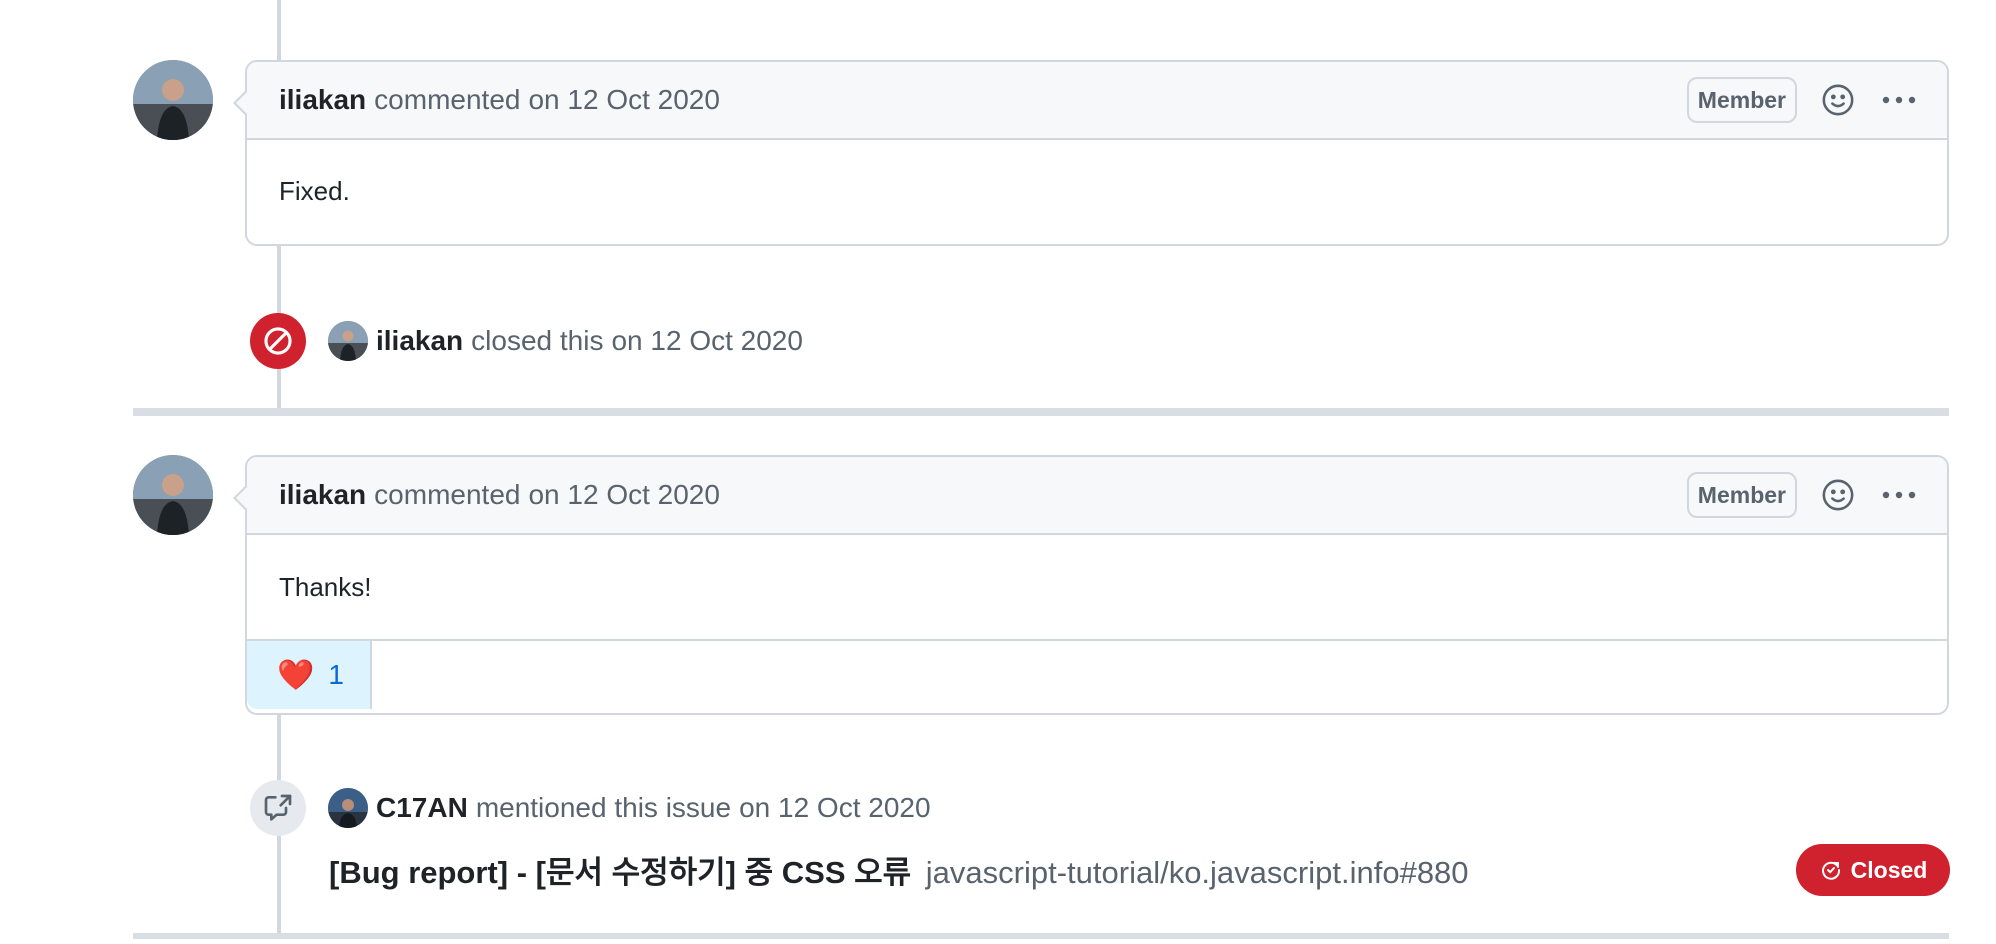 Image resolution: width=1996 pixels, height=944 pixels. Describe the element at coordinates (1097, 674) in the screenshot. I see `reactions-bar: ❤️ 1` at that location.